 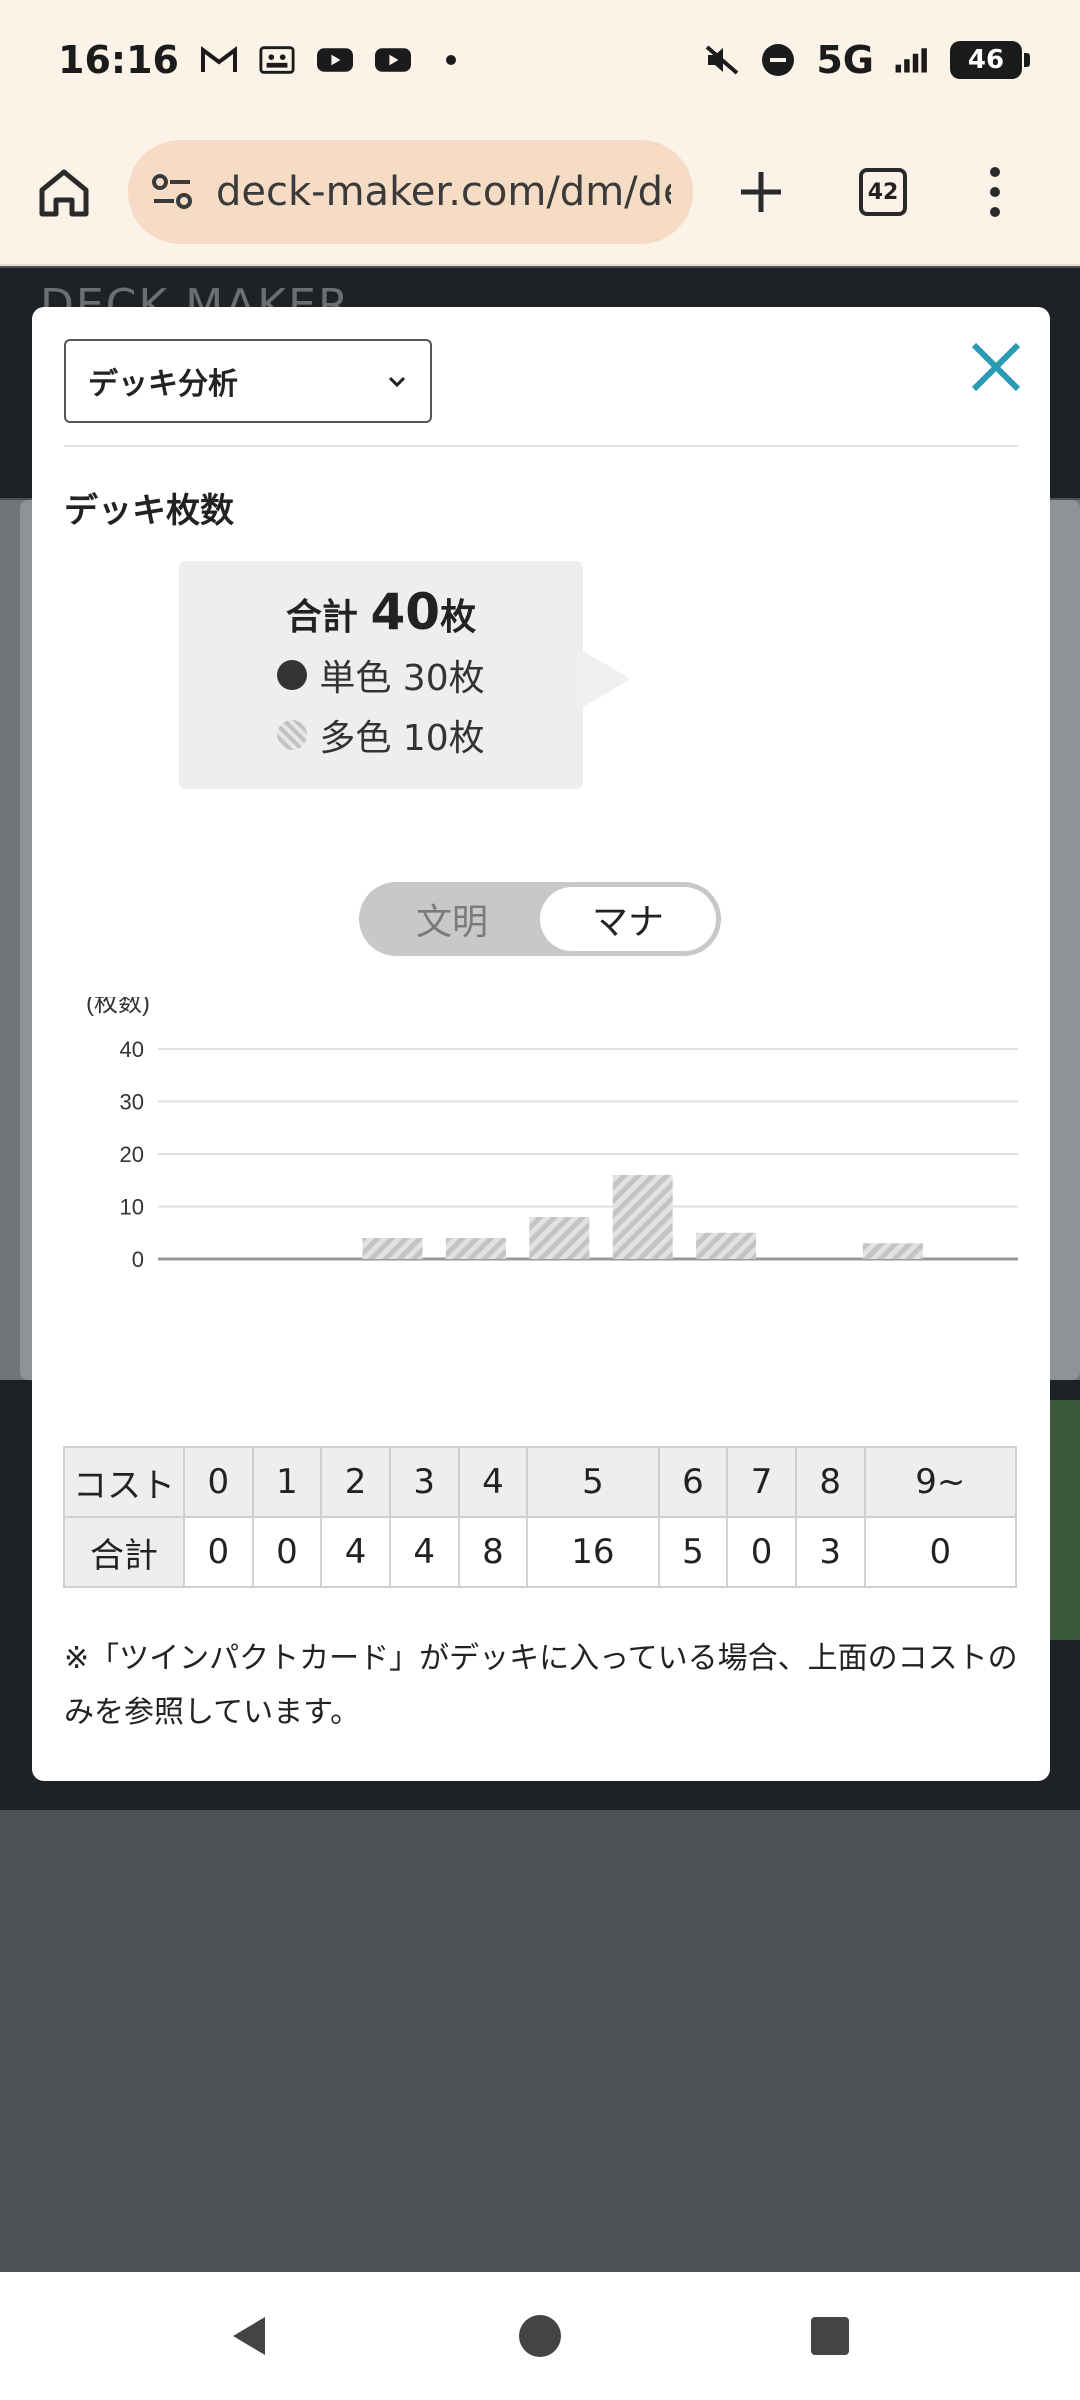 I want to click on network-type: 5G, so click(x=845, y=60).